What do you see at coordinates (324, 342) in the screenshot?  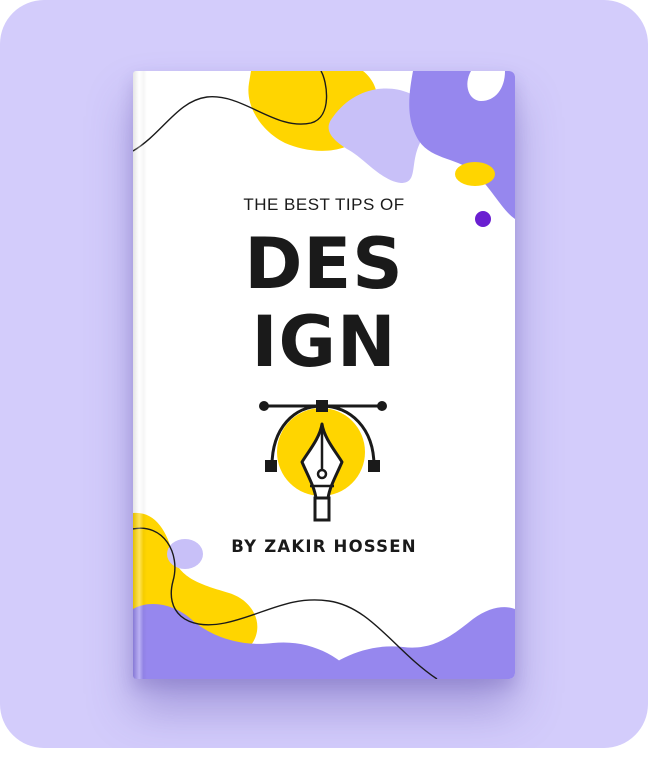 I see `cover-title-line-2: IGN` at bounding box center [324, 342].